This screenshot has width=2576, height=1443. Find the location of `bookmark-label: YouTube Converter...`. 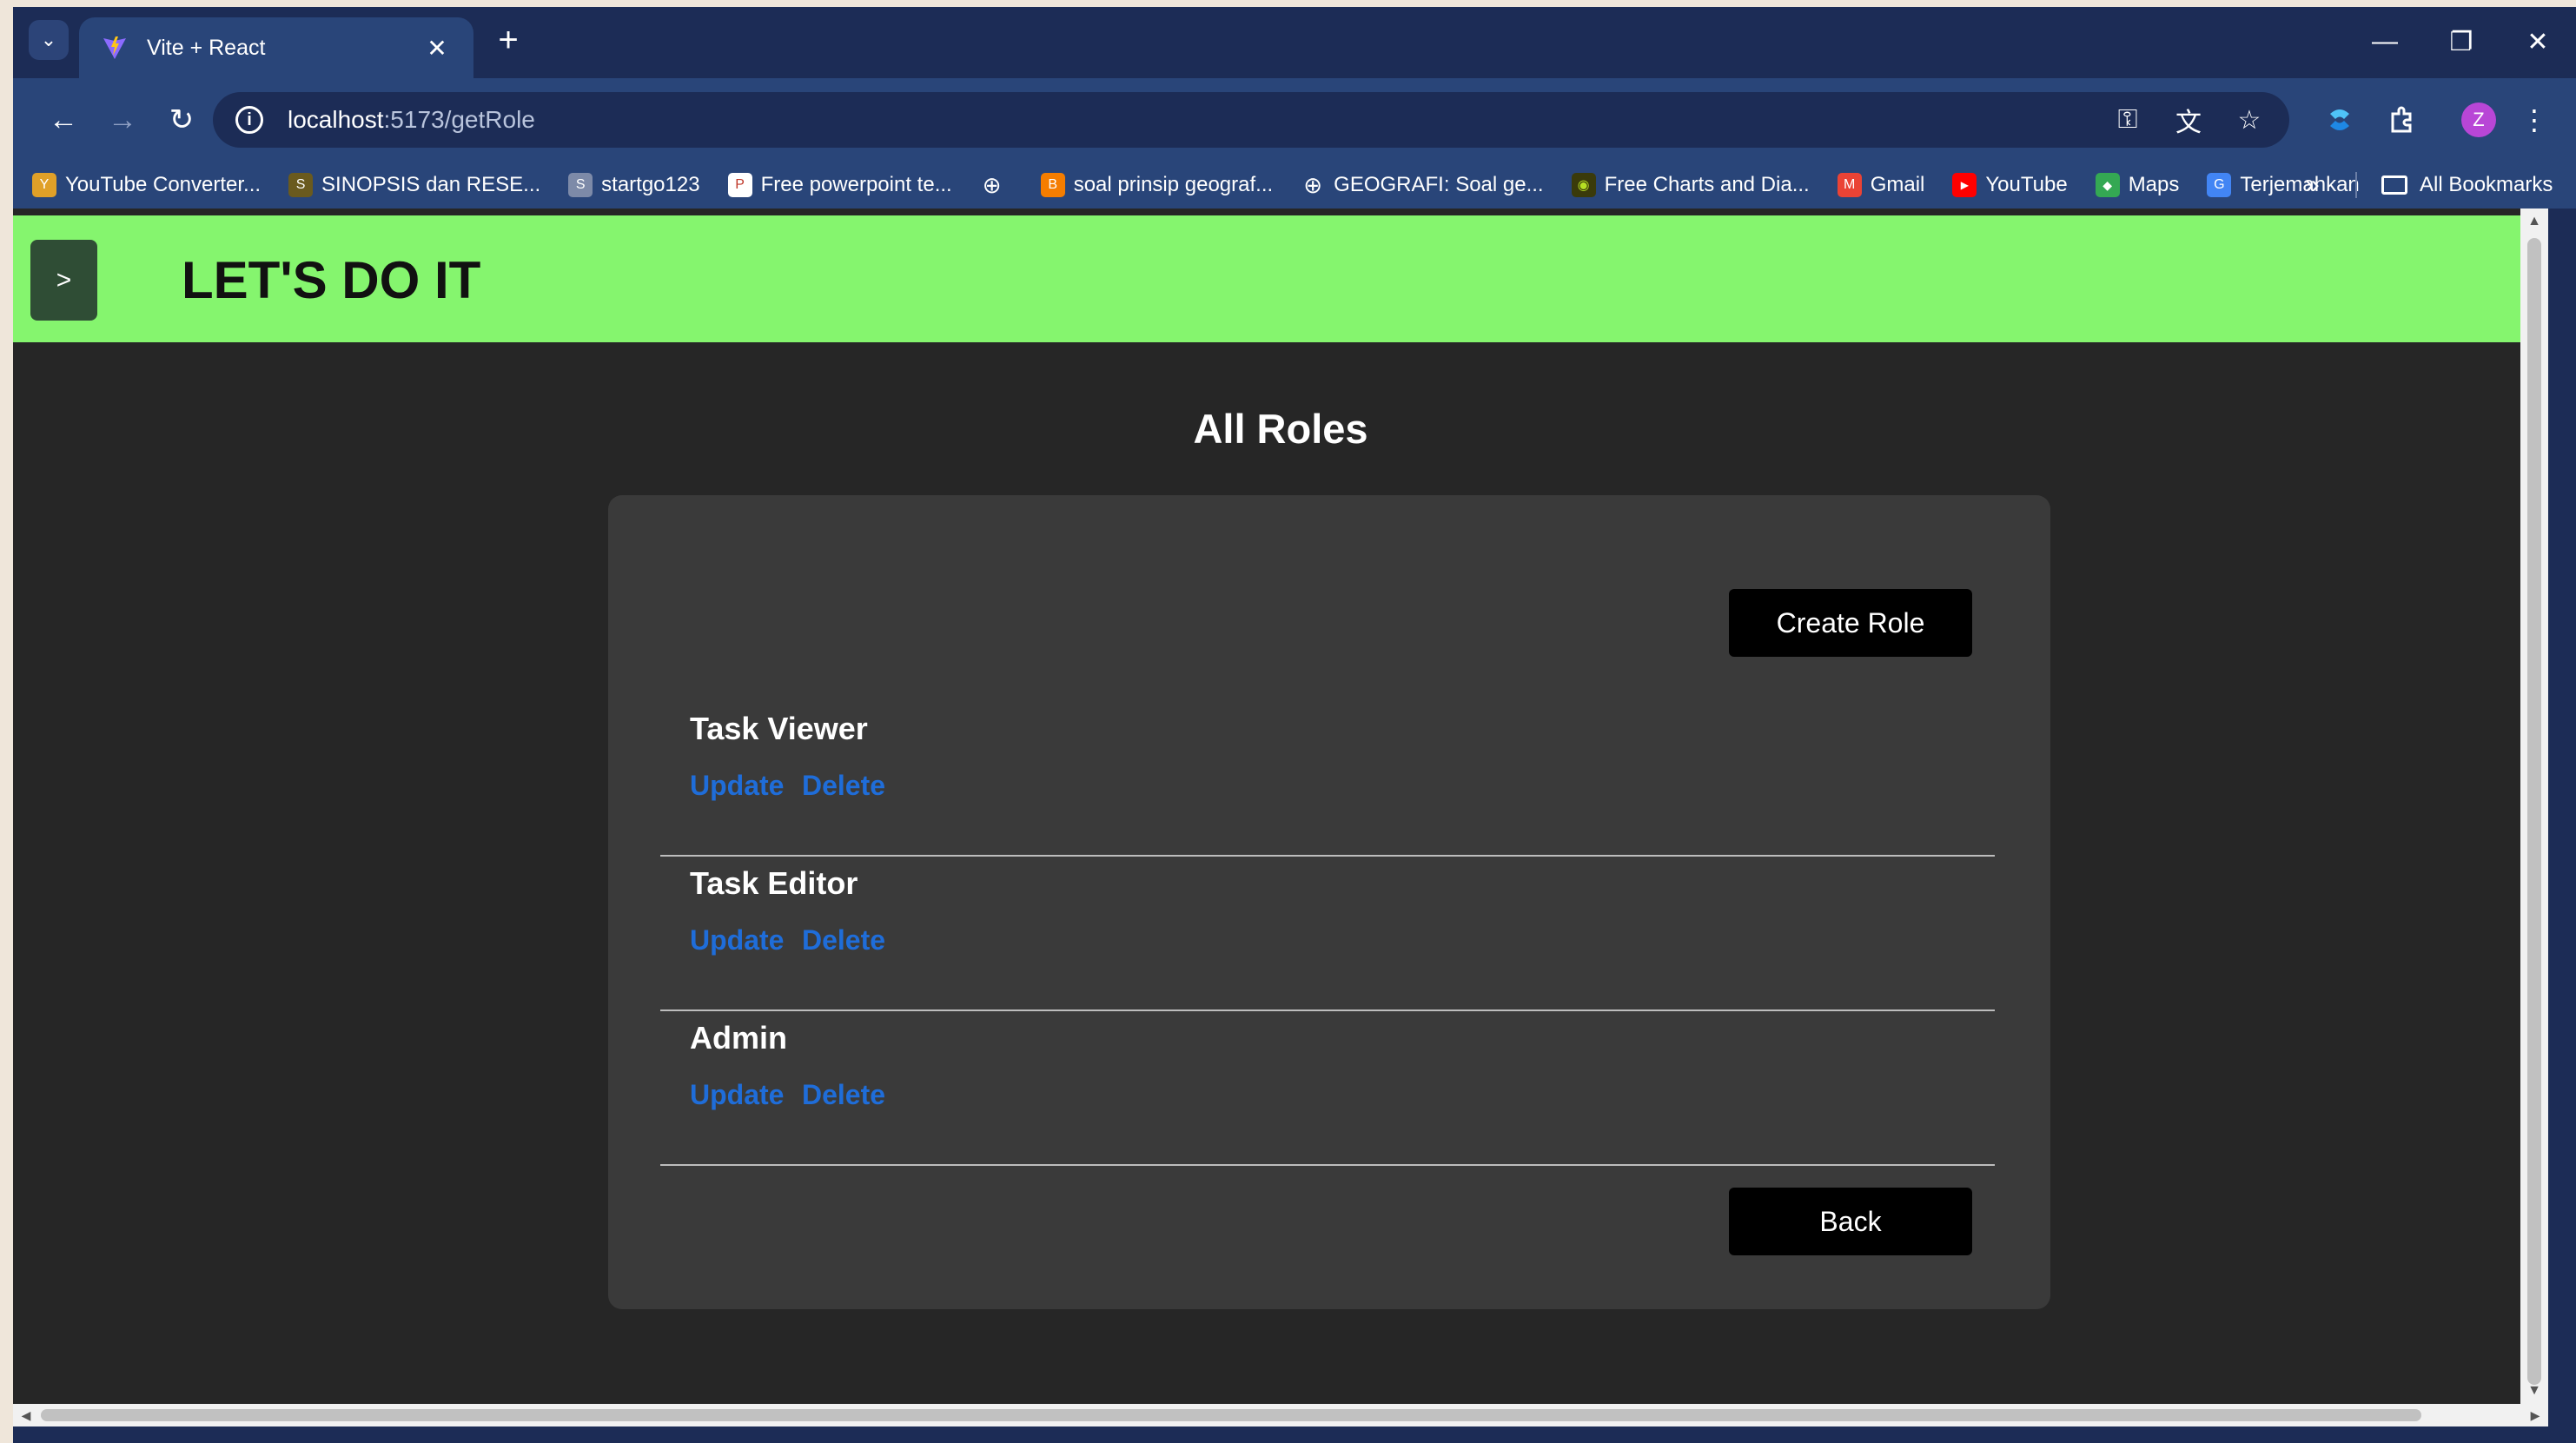

bookmark-label: YouTube Converter... is located at coordinates (163, 184).